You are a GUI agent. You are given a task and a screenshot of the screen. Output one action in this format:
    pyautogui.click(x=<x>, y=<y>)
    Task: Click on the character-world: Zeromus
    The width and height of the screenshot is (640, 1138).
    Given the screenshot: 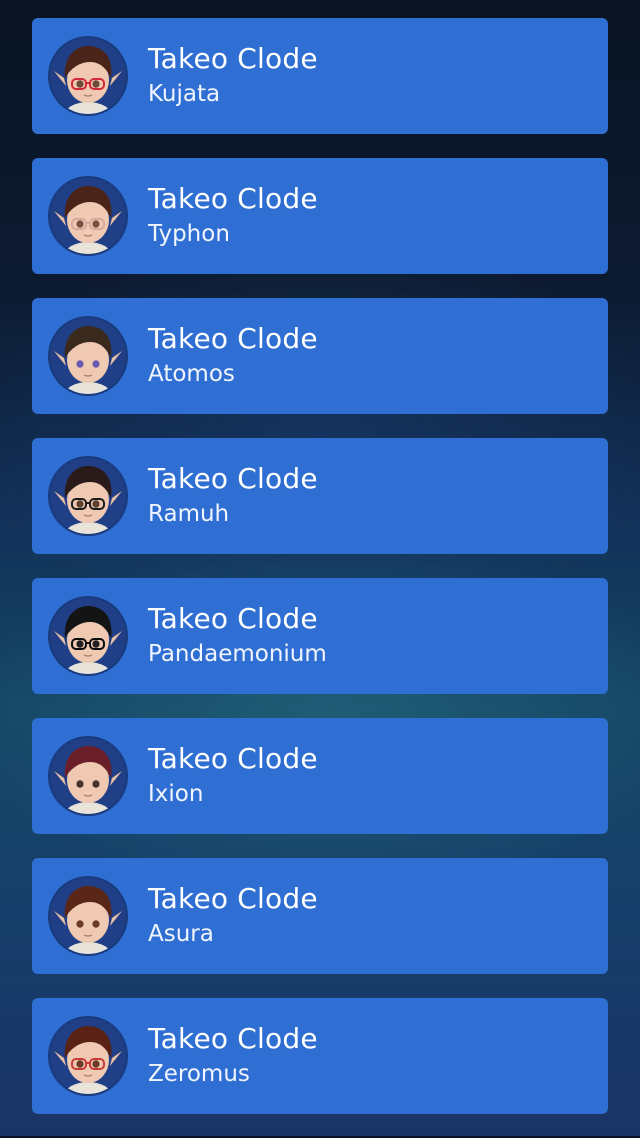 What is the action you would take?
    pyautogui.click(x=199, y=1074)
    